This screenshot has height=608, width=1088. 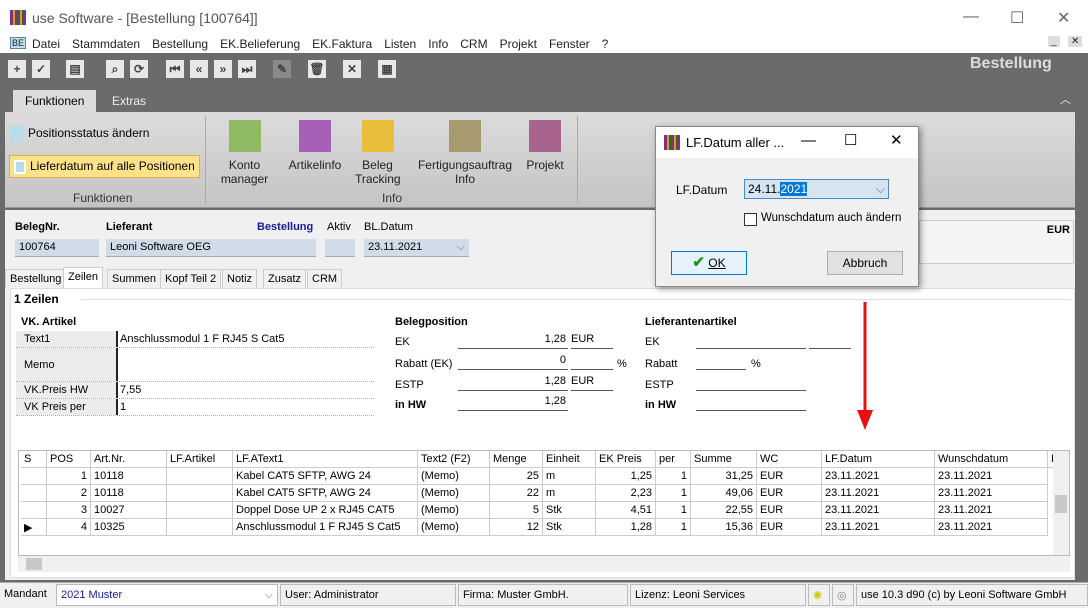 What do you see at coordinates (750, 219) in the screenshot?
I see `wunschdatum-checkbox` at bounding box center [750, 219].